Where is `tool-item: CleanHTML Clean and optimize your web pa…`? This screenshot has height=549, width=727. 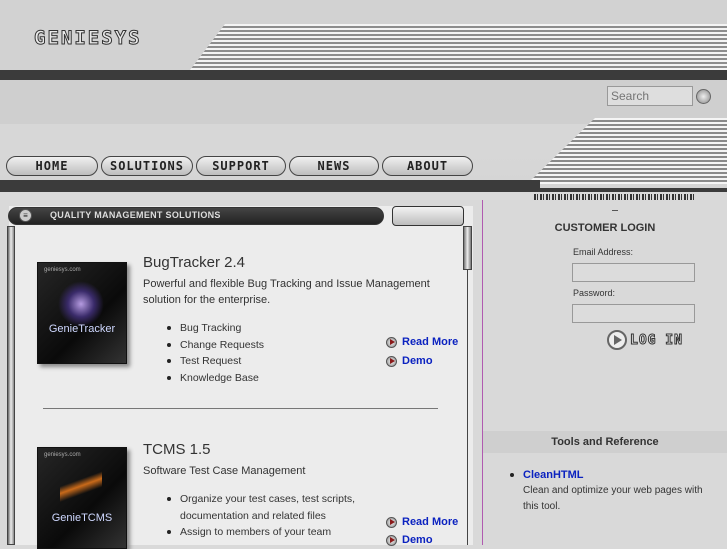
tool-item: CleanHTML Clean and optimize your web pa… is located at coordinates (610, 491).